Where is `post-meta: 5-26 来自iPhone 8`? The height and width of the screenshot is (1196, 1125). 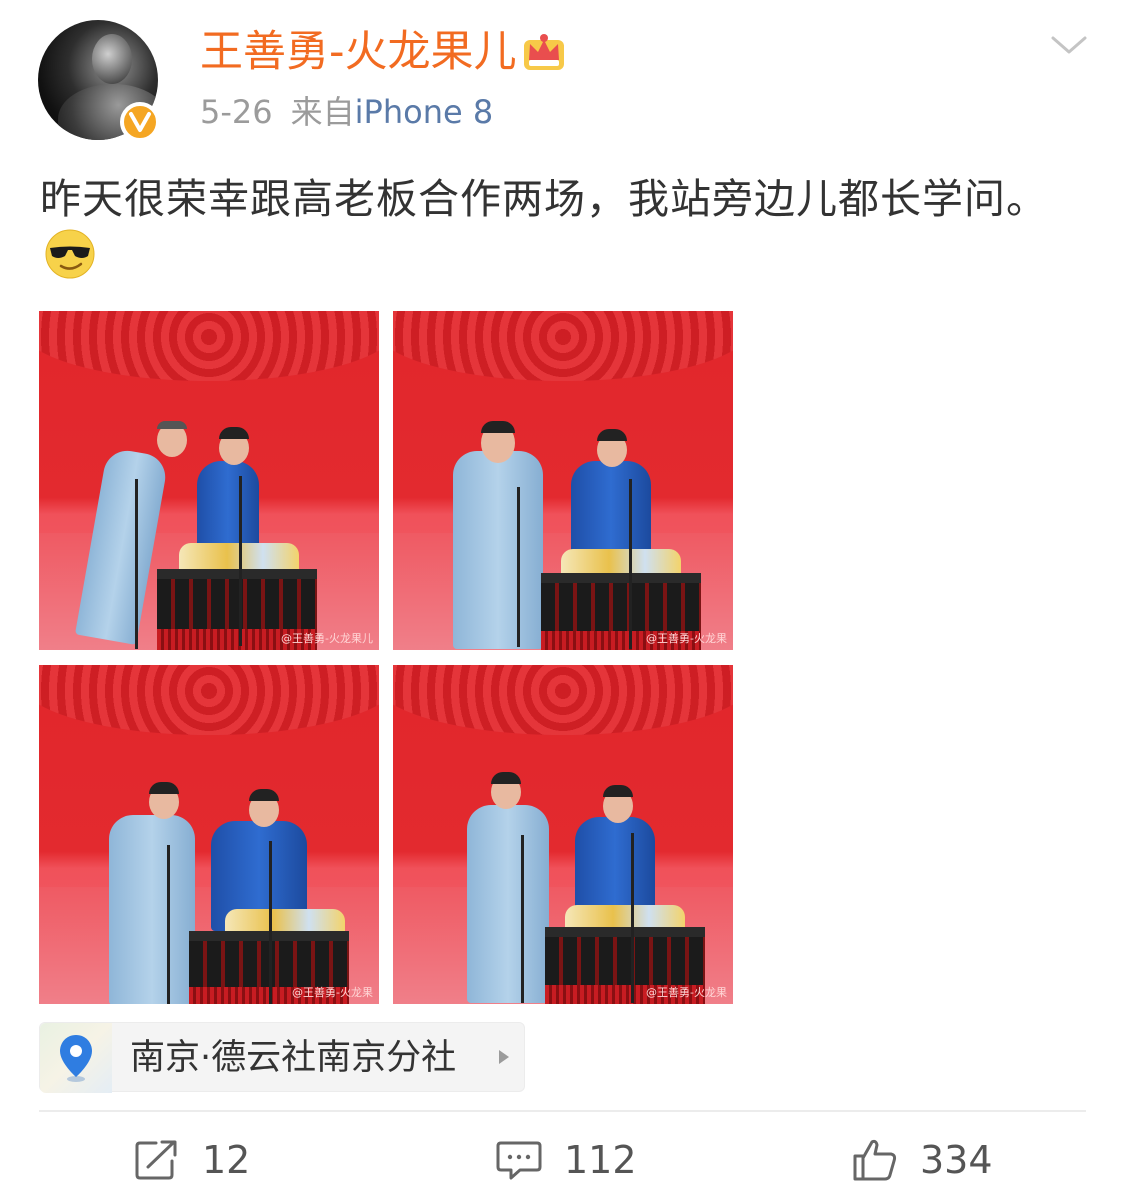 post-meta: 5-26 来自iPhone 8 is located at coordinates (346, 112).